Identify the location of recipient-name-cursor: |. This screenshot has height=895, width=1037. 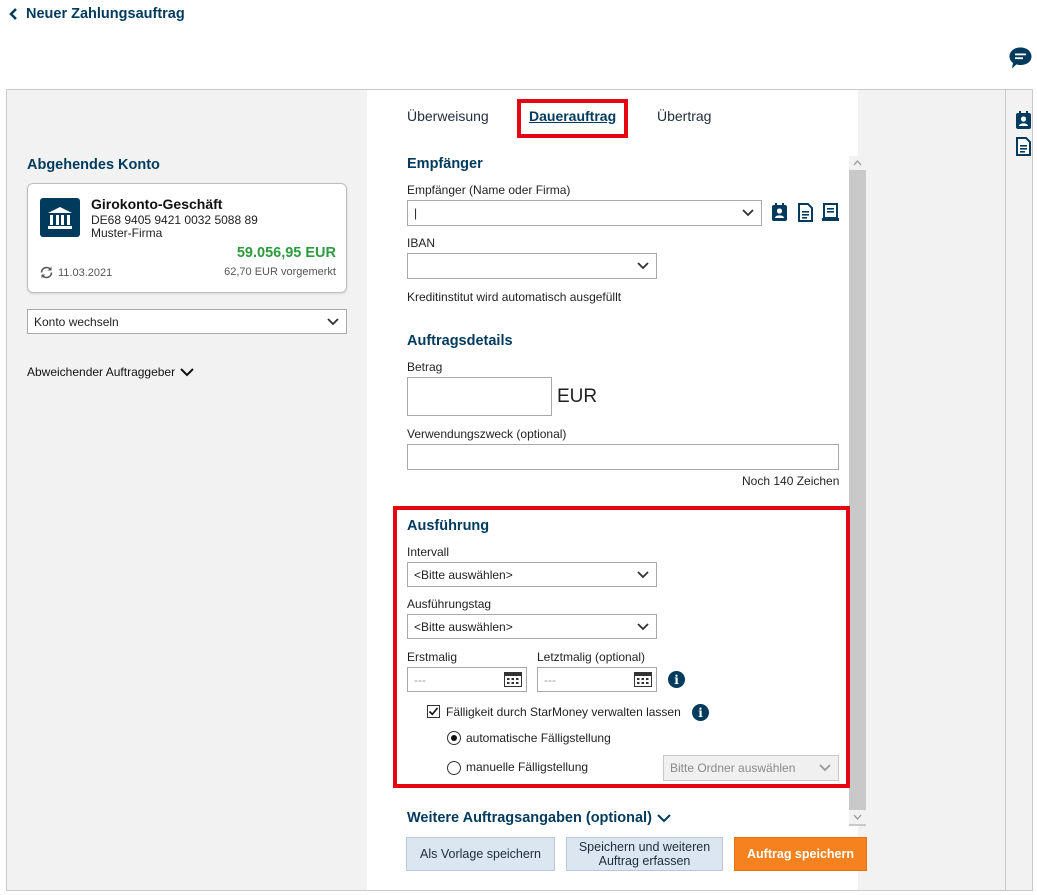
(416, 213).